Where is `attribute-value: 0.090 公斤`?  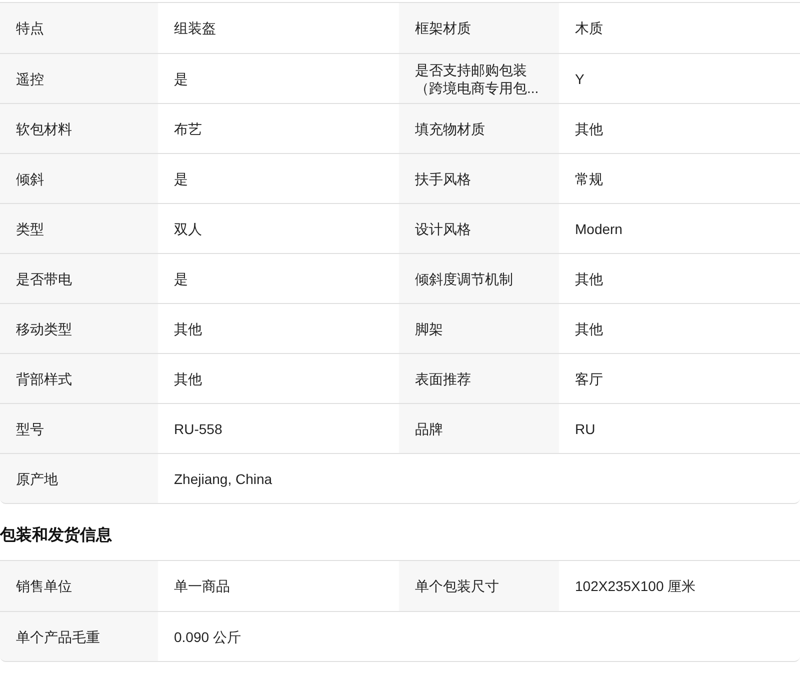 attribute-value: 0.090 公斤 is located at coordinates (479, 636).